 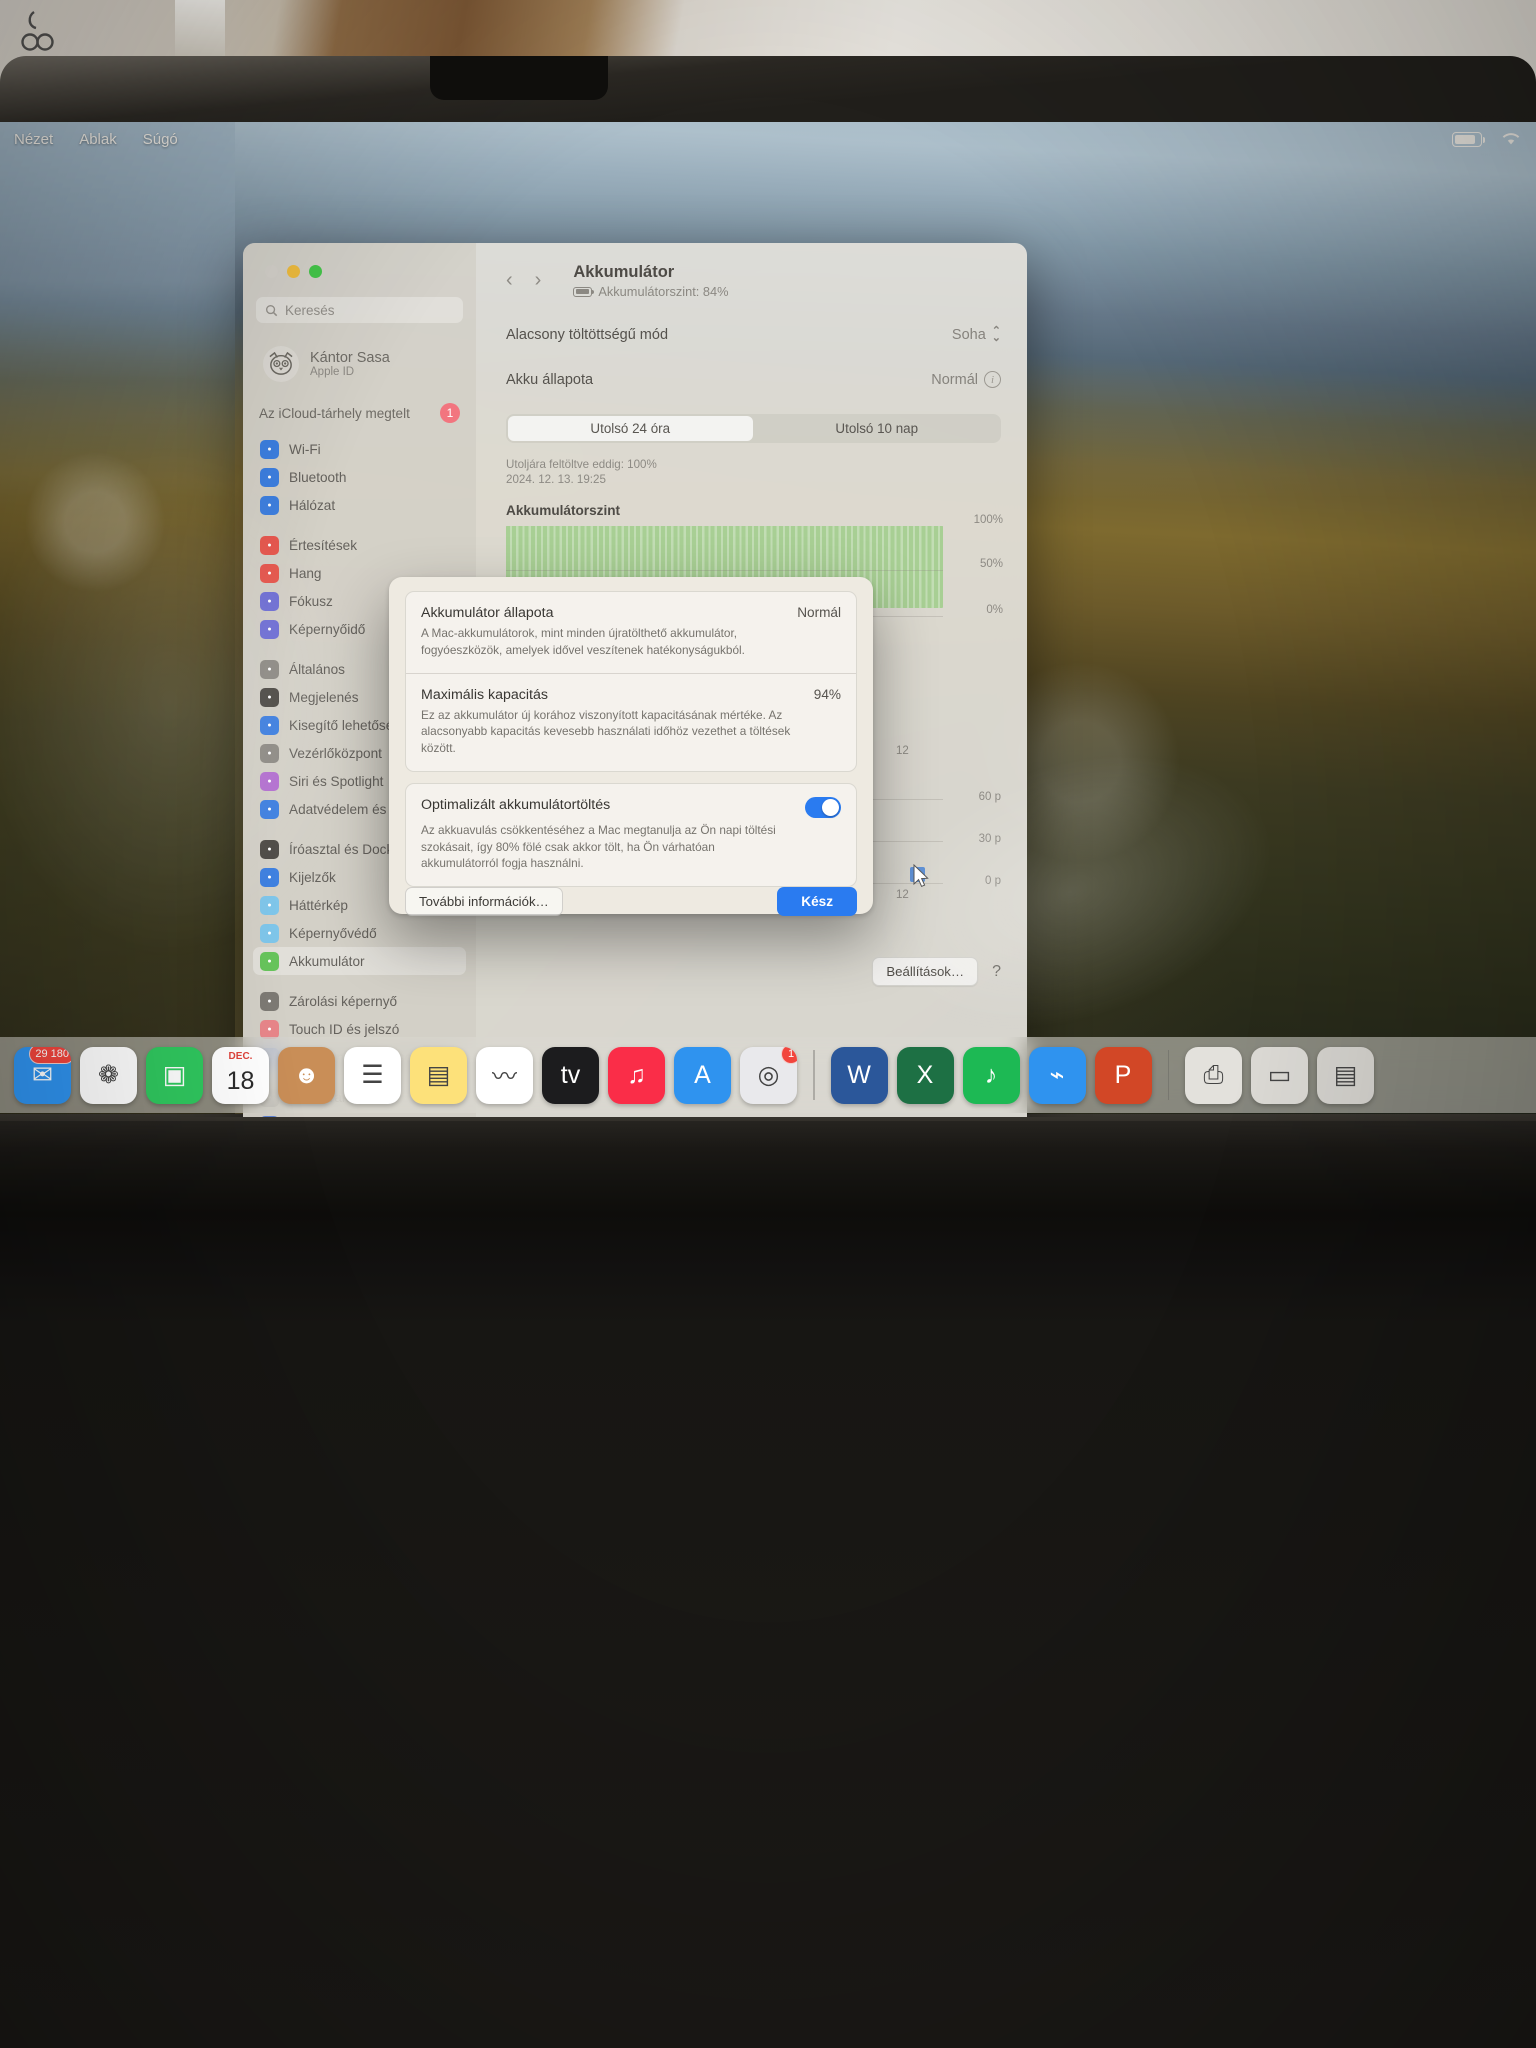 What do you see at coordinates (359, 505) in the screenshot?
I see `sidebar-item-h-l-zat: ● Hálózat` at bounding box center [359, 505].